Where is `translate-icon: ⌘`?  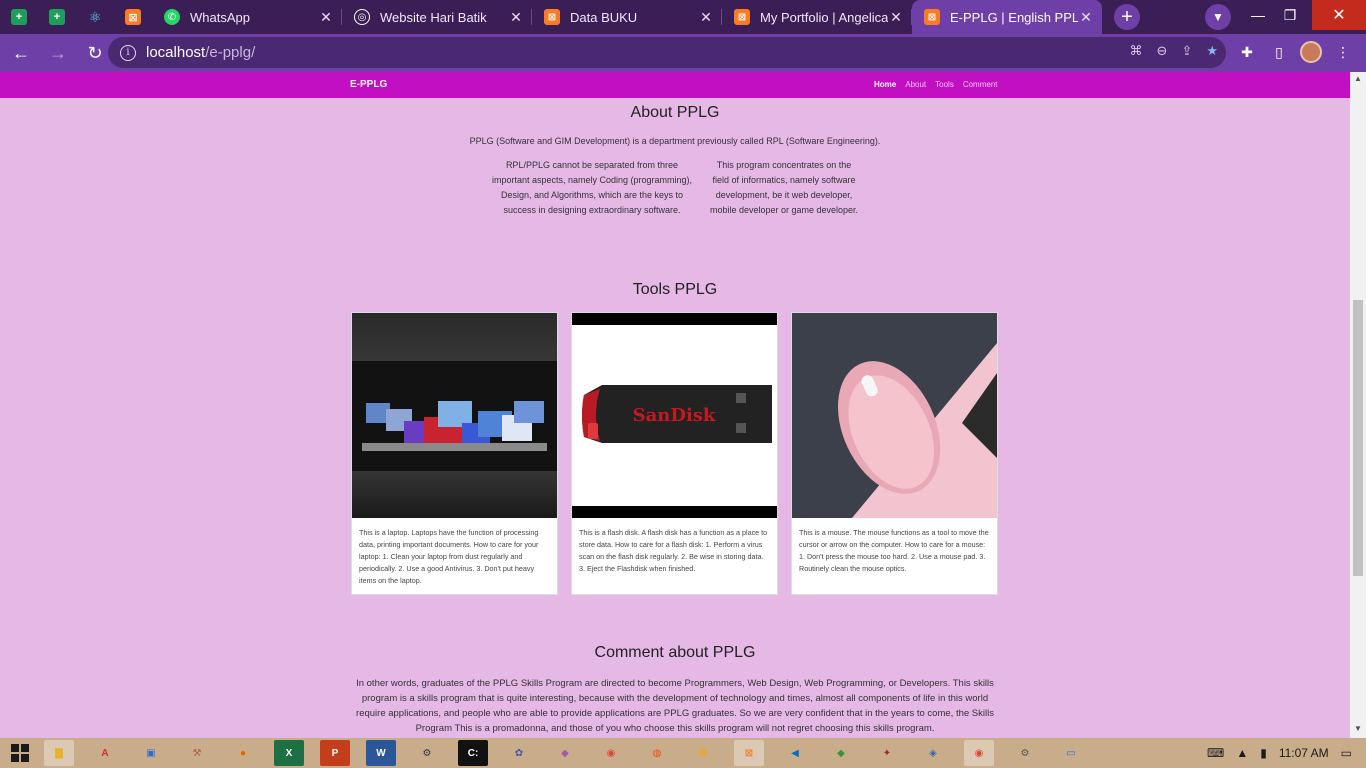
translate-icon: ⌘ is located at coordinates (1136, 51).